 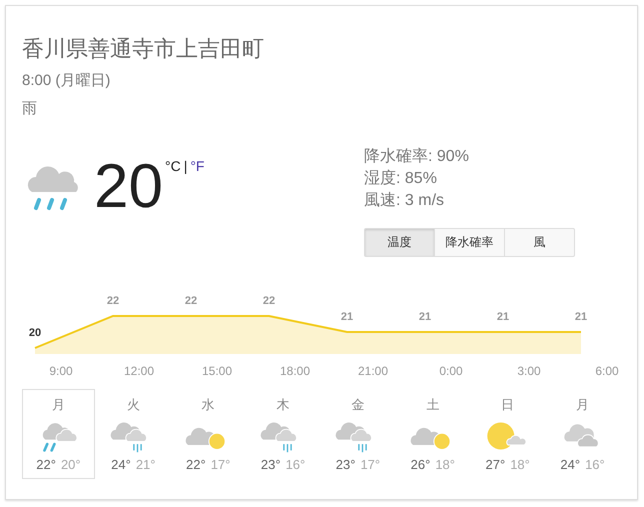 What do you see at coordinates (139, 371) in the screenshot?
I see `time-tick: 12:00` at bounding box center [139, 371].